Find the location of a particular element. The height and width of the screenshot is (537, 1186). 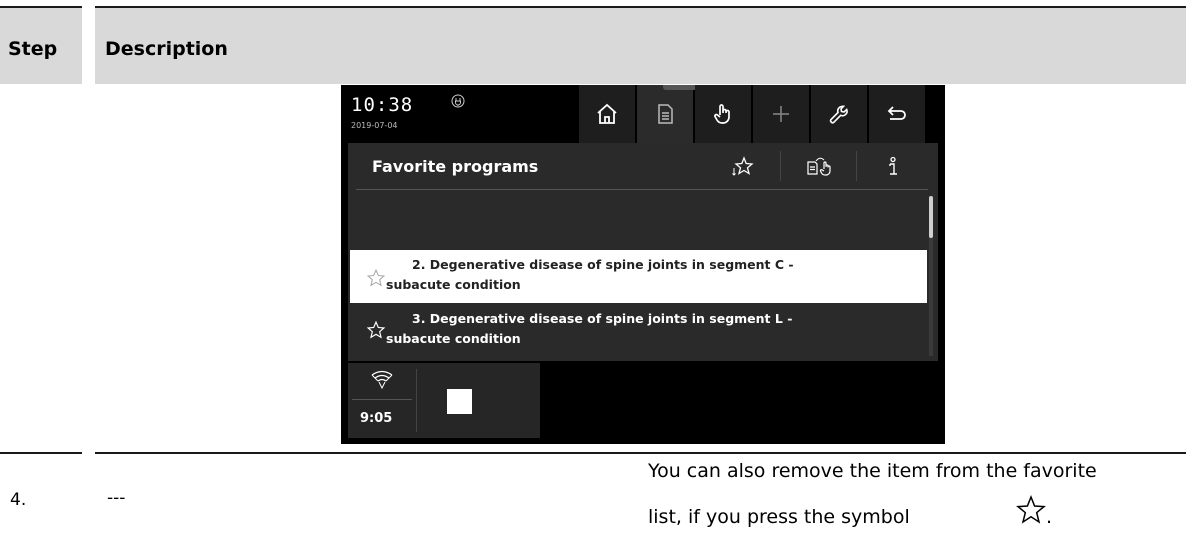

programs-button is located at coordinates (665, 114).